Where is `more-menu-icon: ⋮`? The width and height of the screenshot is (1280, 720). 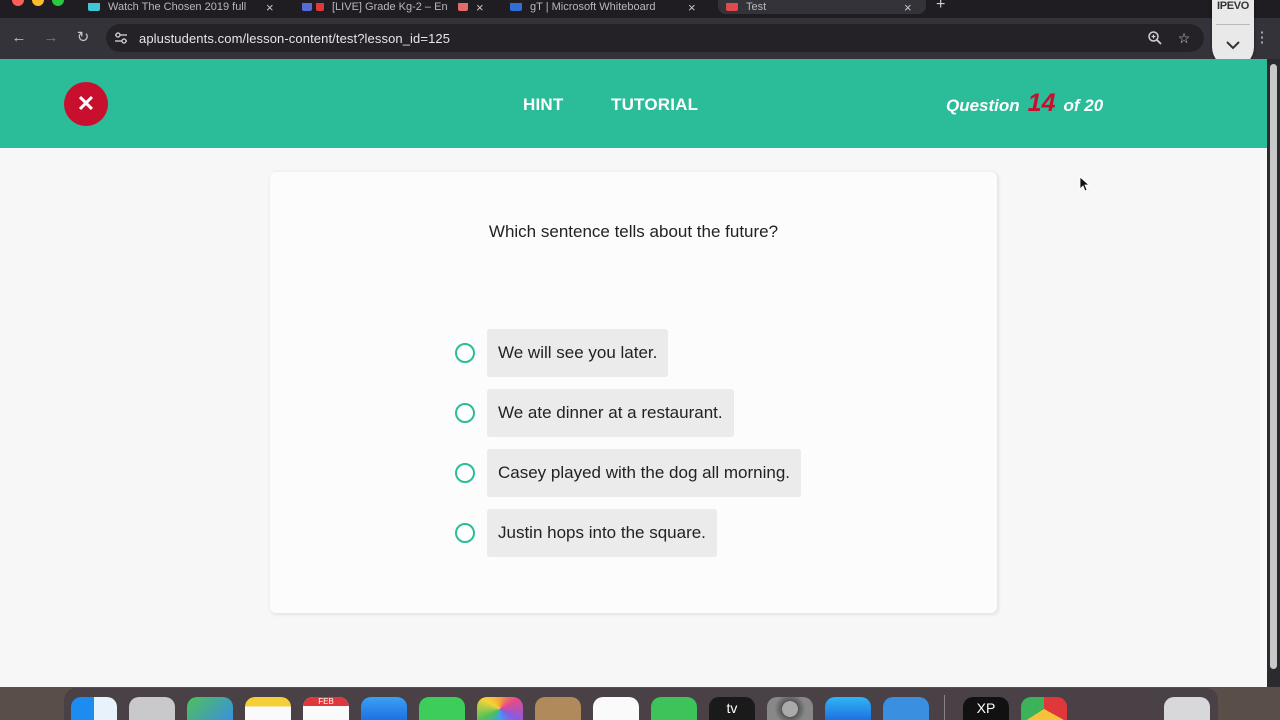 more-menu-icon: ⋮ is located at coordinates (1262, 38).